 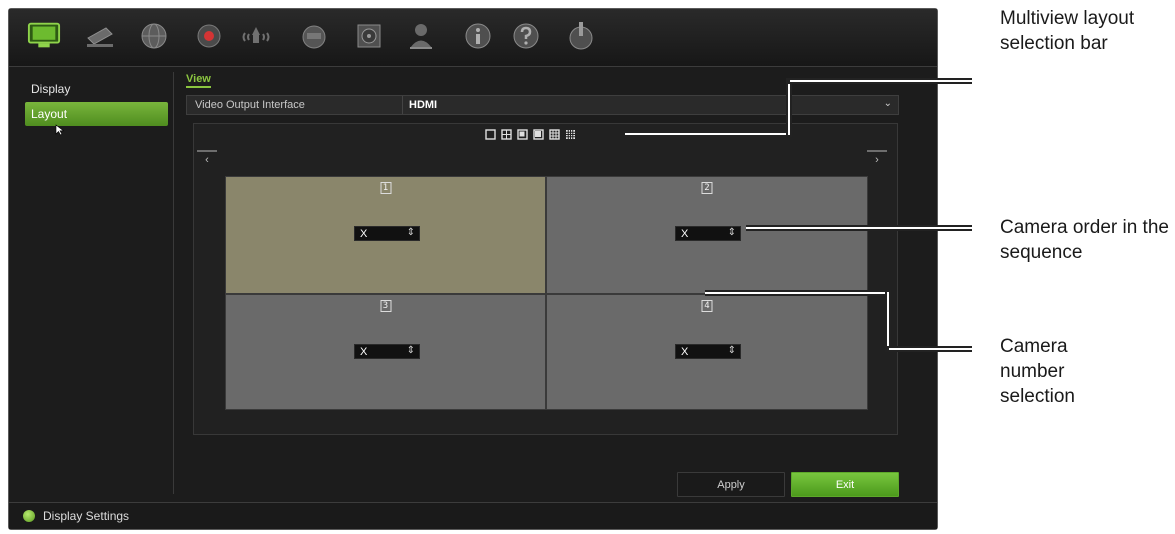 What do you see at coordinates (207, 158) in the screenshot?
I see `prev-page-button: ‹` at bounding box center [207, 158].